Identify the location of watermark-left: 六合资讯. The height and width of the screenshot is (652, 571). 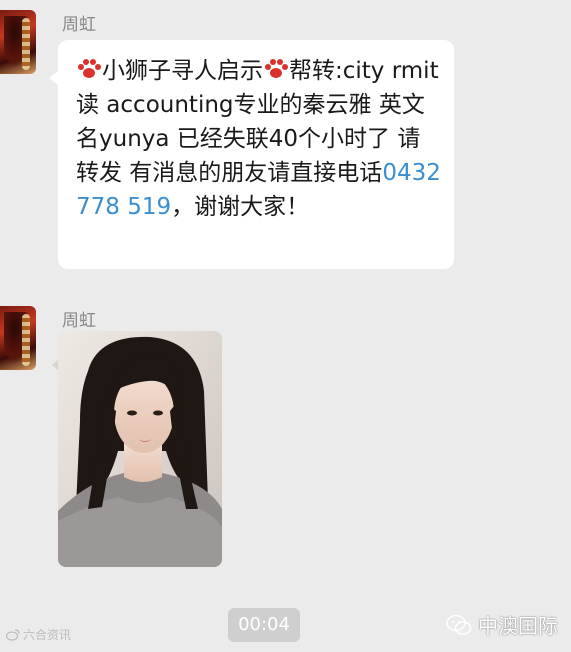
(38, 634).